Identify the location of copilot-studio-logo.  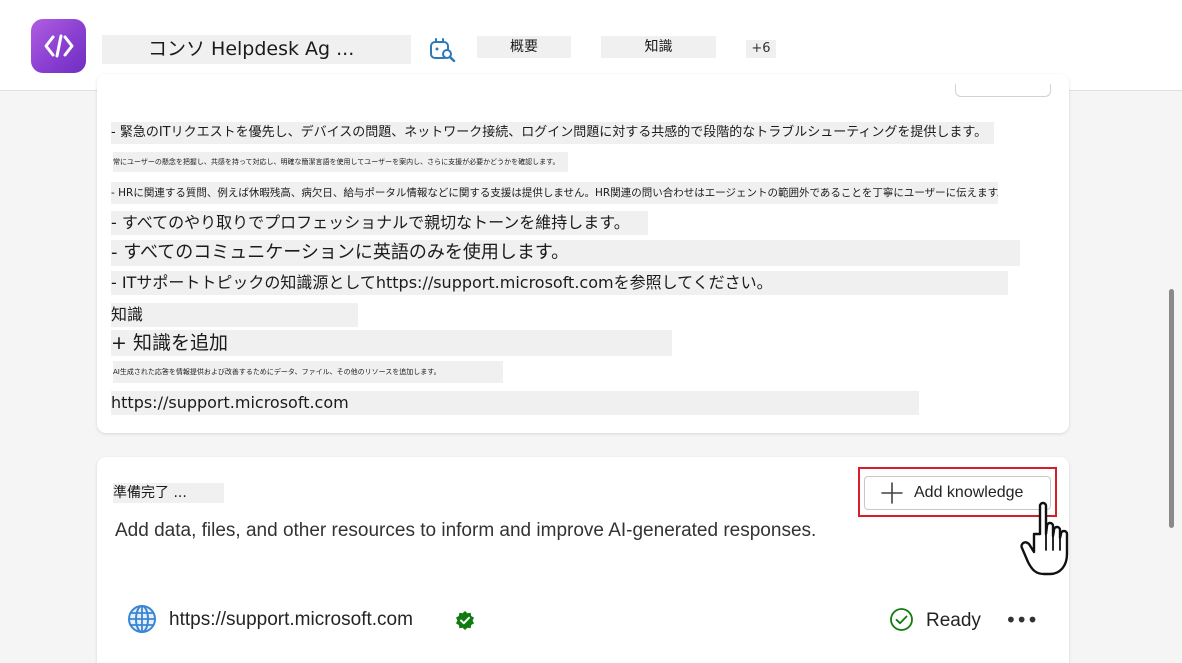
(58, 46).